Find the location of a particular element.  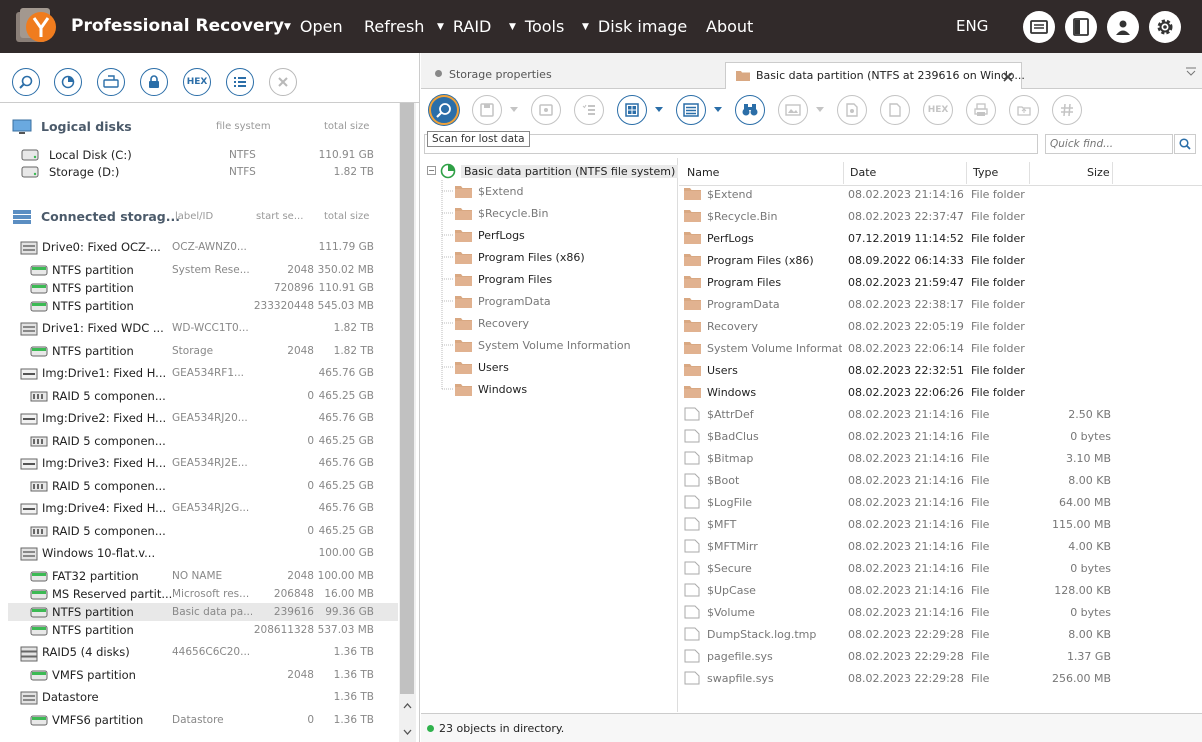

save-button is located at coordinates (487, 110).